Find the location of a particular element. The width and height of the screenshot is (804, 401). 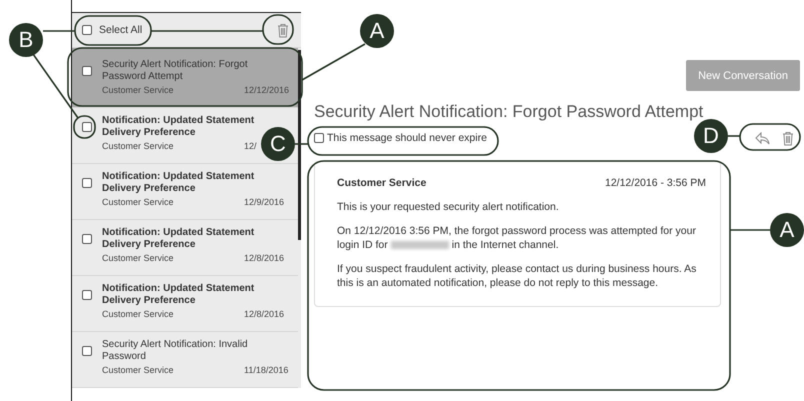

message-paragraph: On 12/12/2016 3:56 PM, the forgot password process was attempted for your login ID for in the Internet channel. is located at coordinates (517, 238).